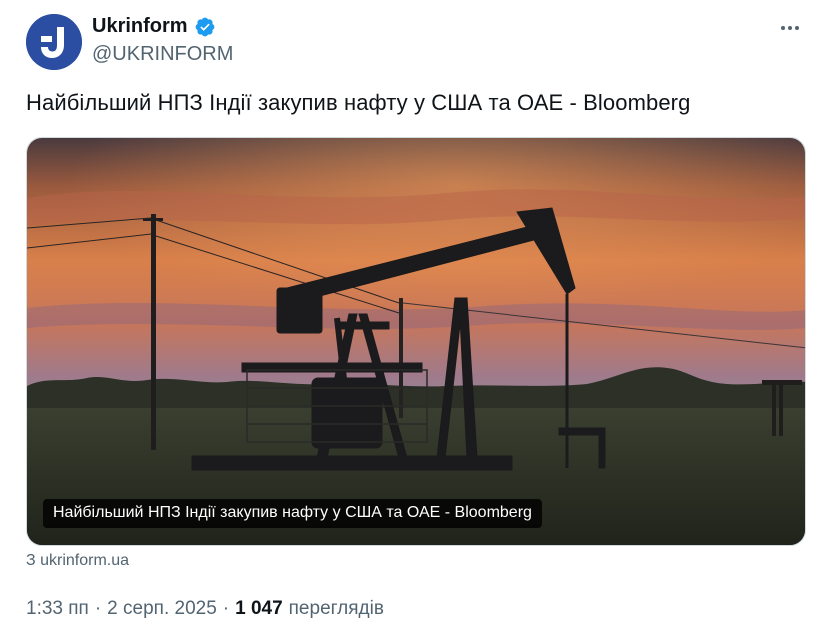 The height and width of the screenshot is (630, 820). Describe the element at coordinates (162, 609) in the screenshot. I see `tweet-date: 2 серп. 2025` at that location.